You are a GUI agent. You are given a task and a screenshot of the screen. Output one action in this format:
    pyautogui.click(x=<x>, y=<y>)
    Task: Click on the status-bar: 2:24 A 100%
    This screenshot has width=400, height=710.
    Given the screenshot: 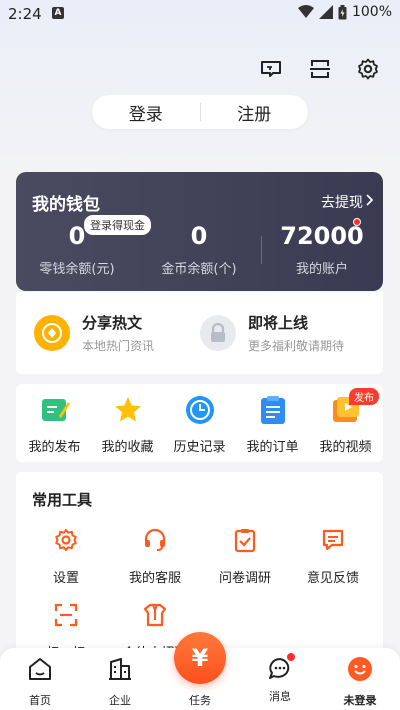 What is the action you would take?
    pyautogui.click(x=200, y=14)
    